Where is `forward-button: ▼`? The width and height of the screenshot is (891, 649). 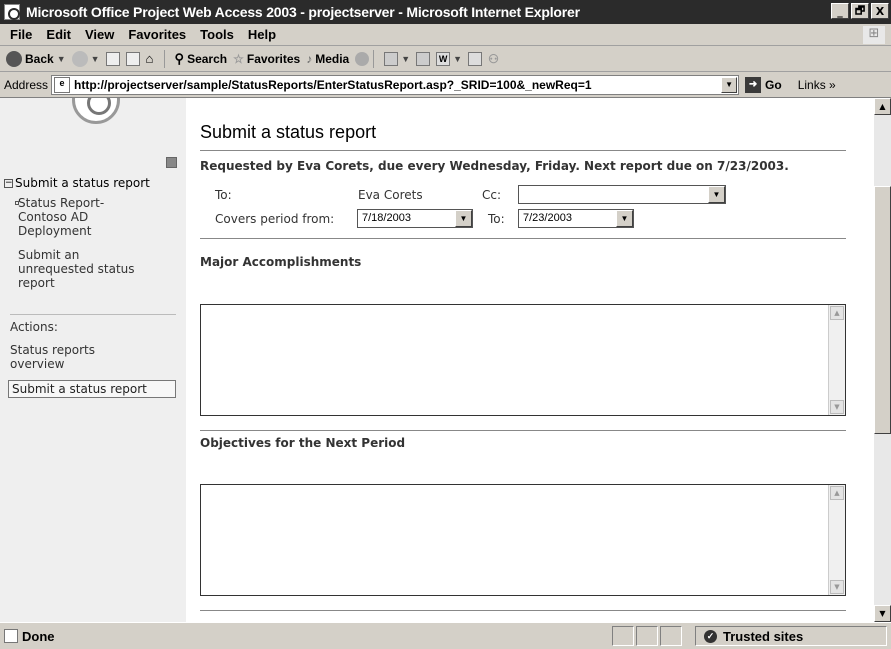 forward-button: ▼ is located at coordinates (85, 58).